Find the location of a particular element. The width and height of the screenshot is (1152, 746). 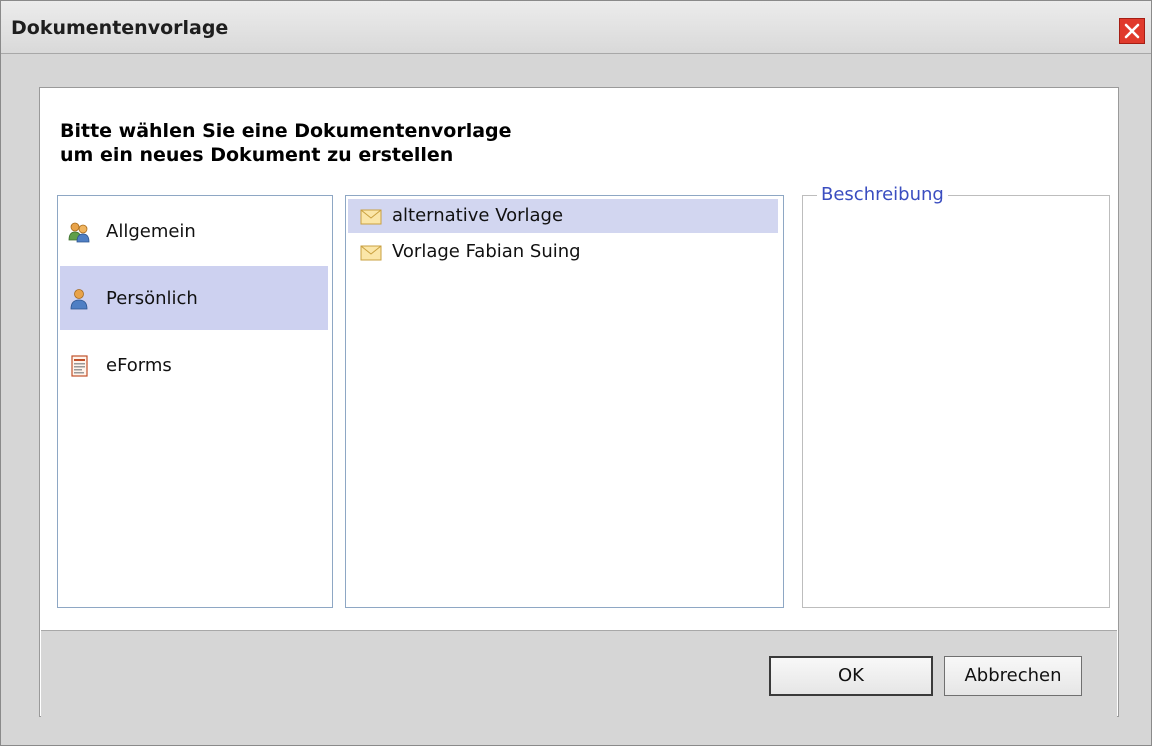

category-item-eforms: eForms is located at coordinates (194, 365).